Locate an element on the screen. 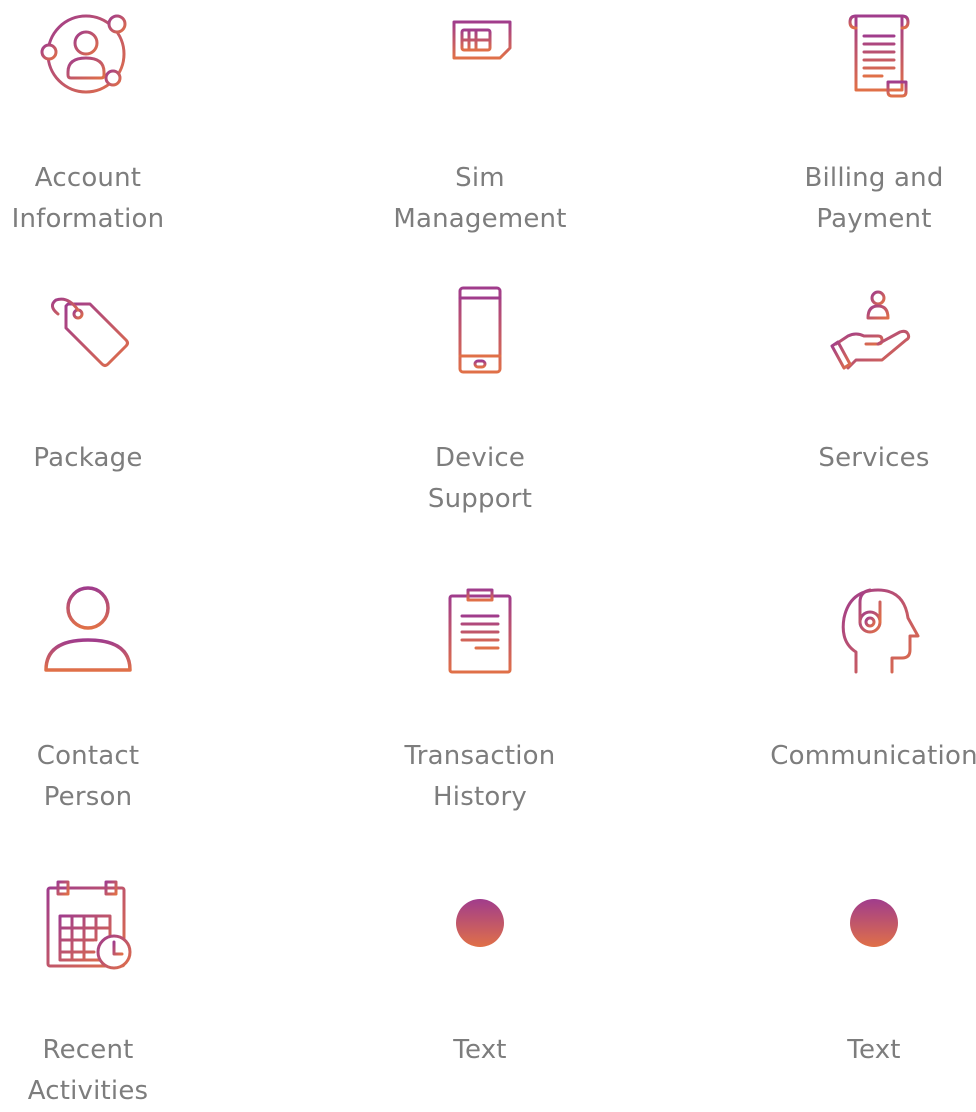  menu-item-label: Sim Management is located at coordinates (480, 198).